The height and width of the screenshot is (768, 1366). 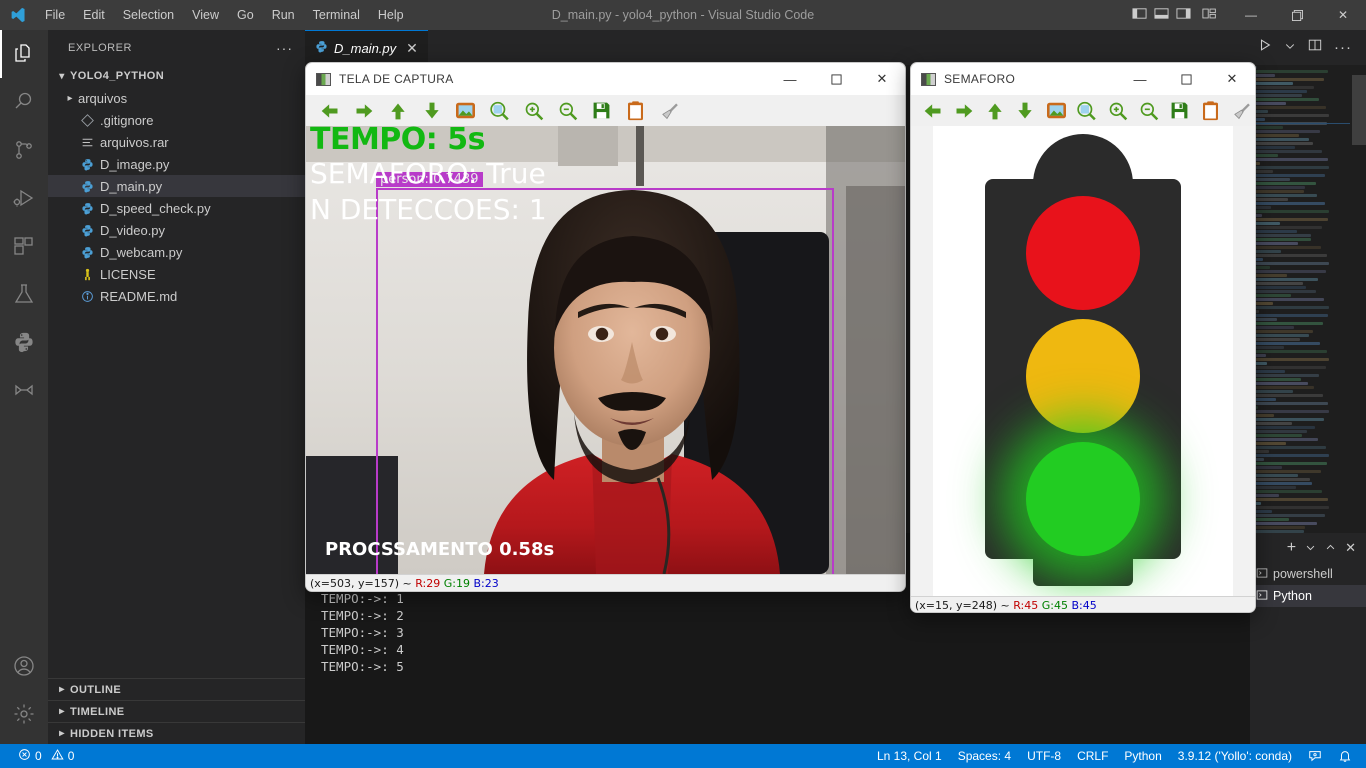 I want to click on activity-remote-icon, so click(x=24, y=390).